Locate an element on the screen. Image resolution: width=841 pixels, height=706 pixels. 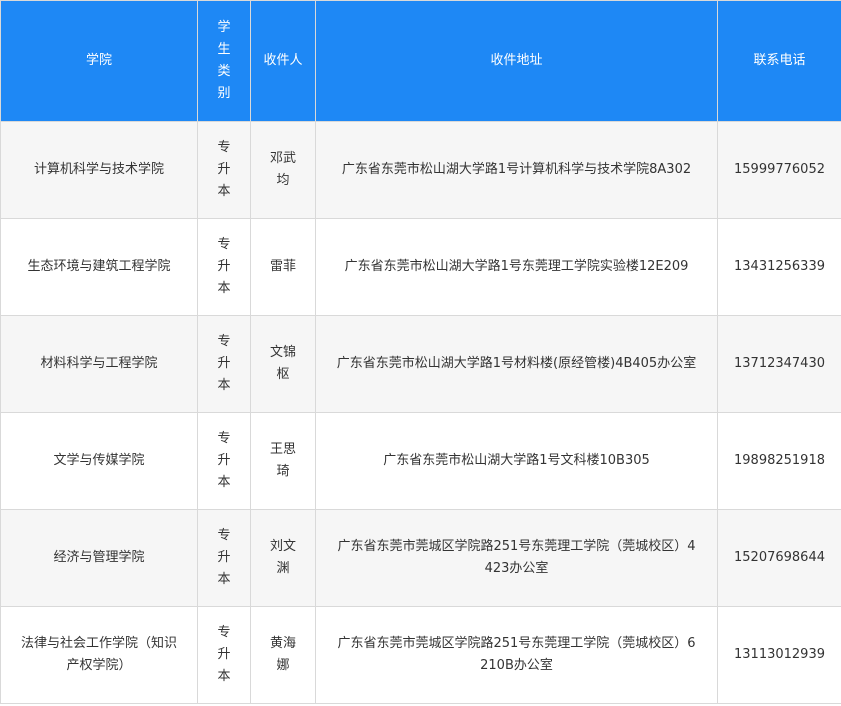
cell-college: 法律与社会工作学院（知识产权学院） is located at coordinates (99, 655).